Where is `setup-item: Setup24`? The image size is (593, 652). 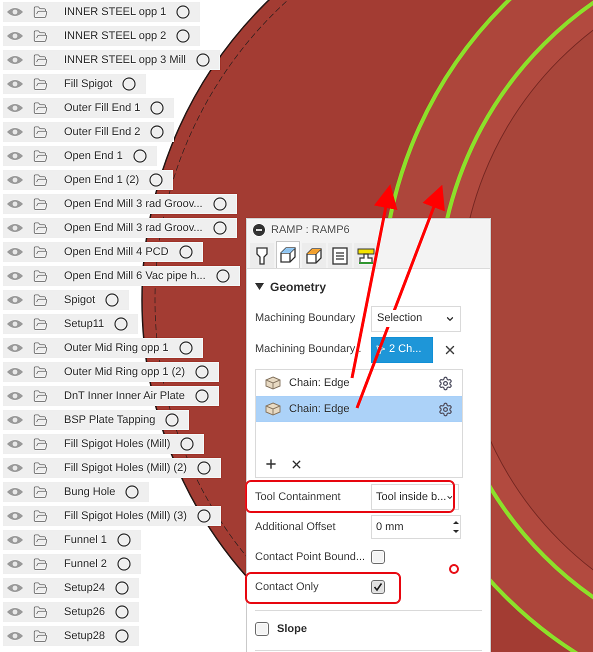 setup-item: Setup24 is located at coordinates (71, 588).